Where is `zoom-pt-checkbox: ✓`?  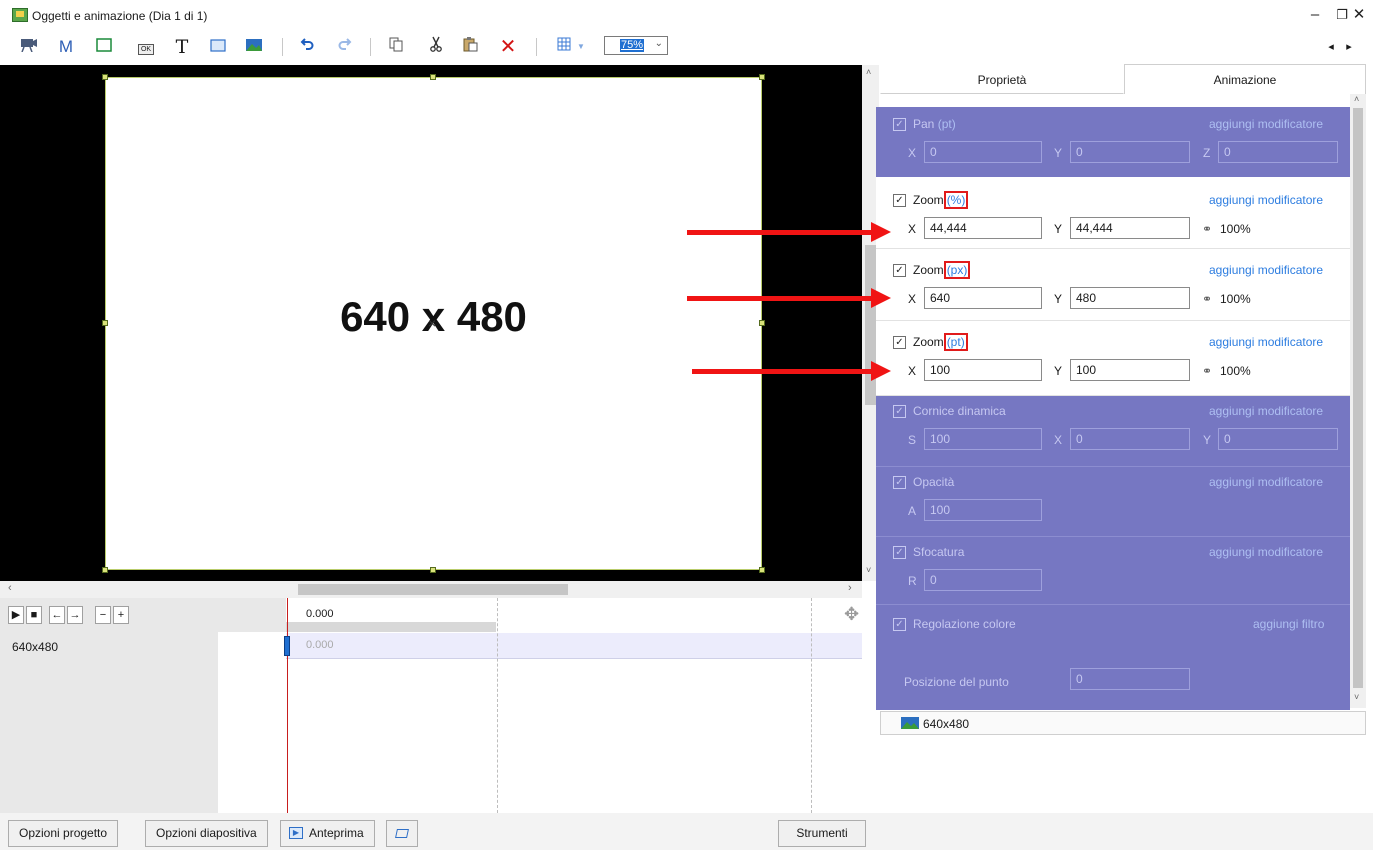
zoom-pt-checkbox: ✓ is located at coordinates (899, 342).